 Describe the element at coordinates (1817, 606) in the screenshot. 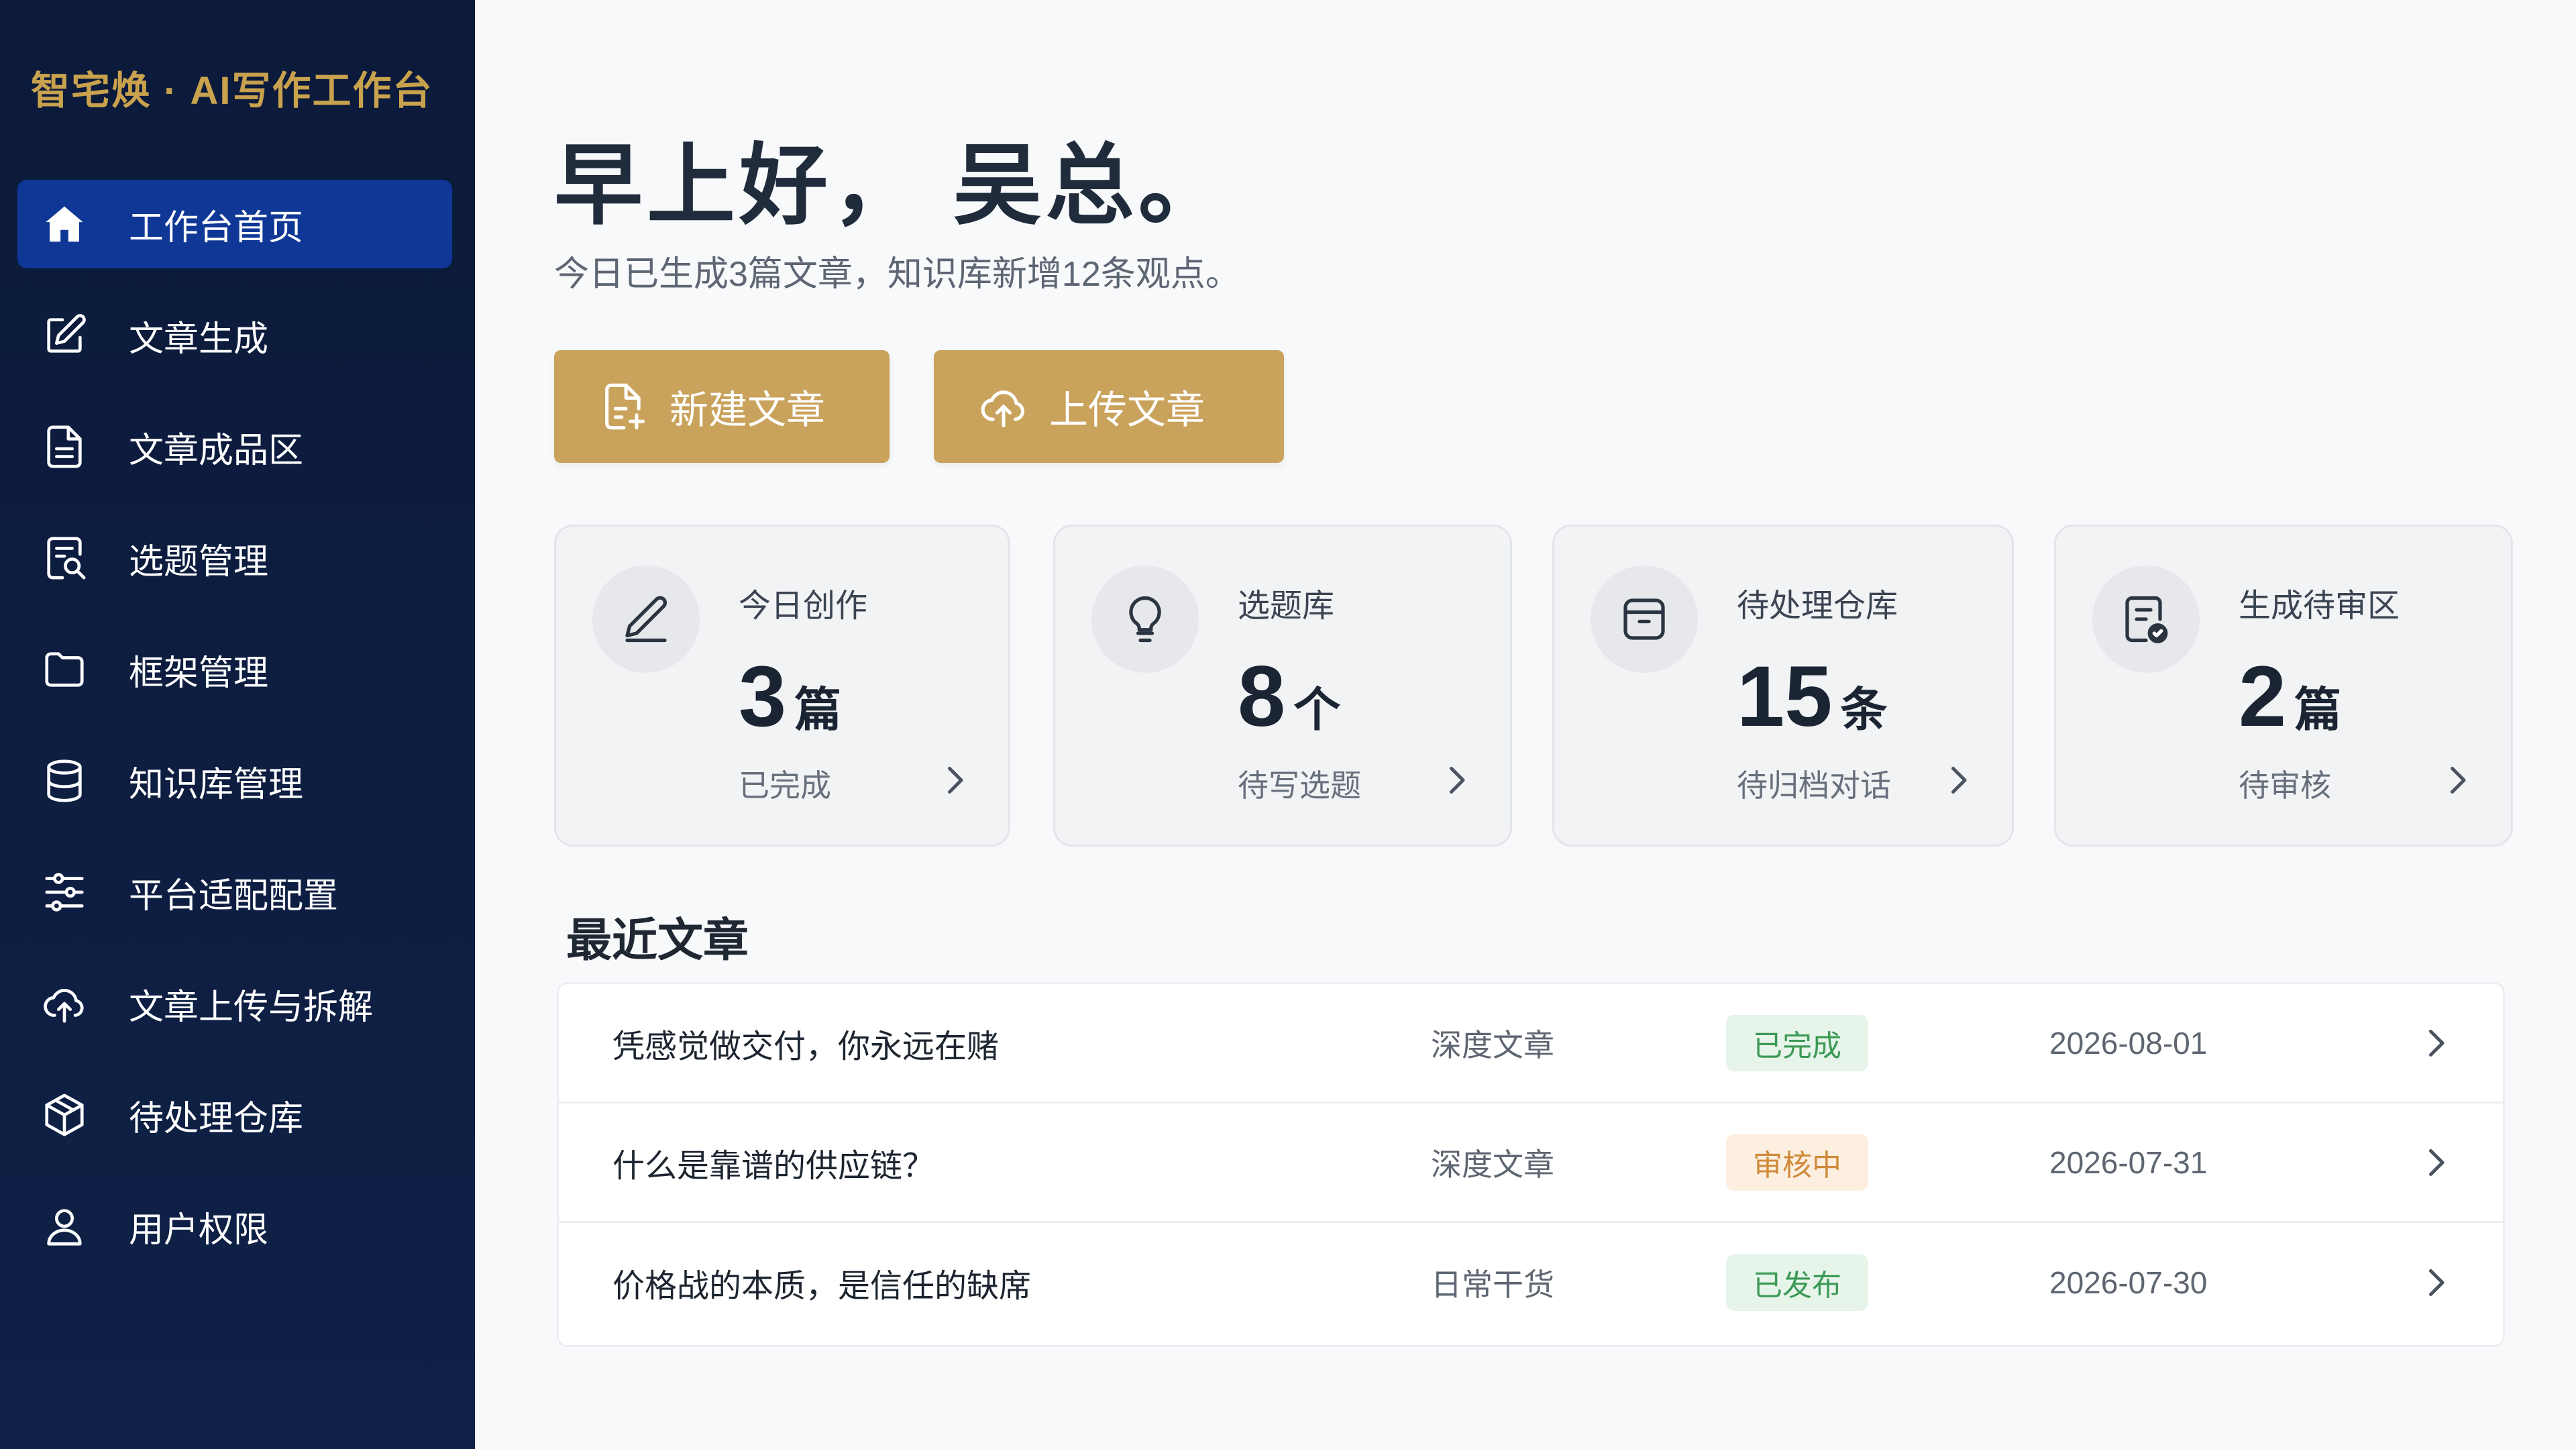

I see `card-title: 待处理仓库` at that location.